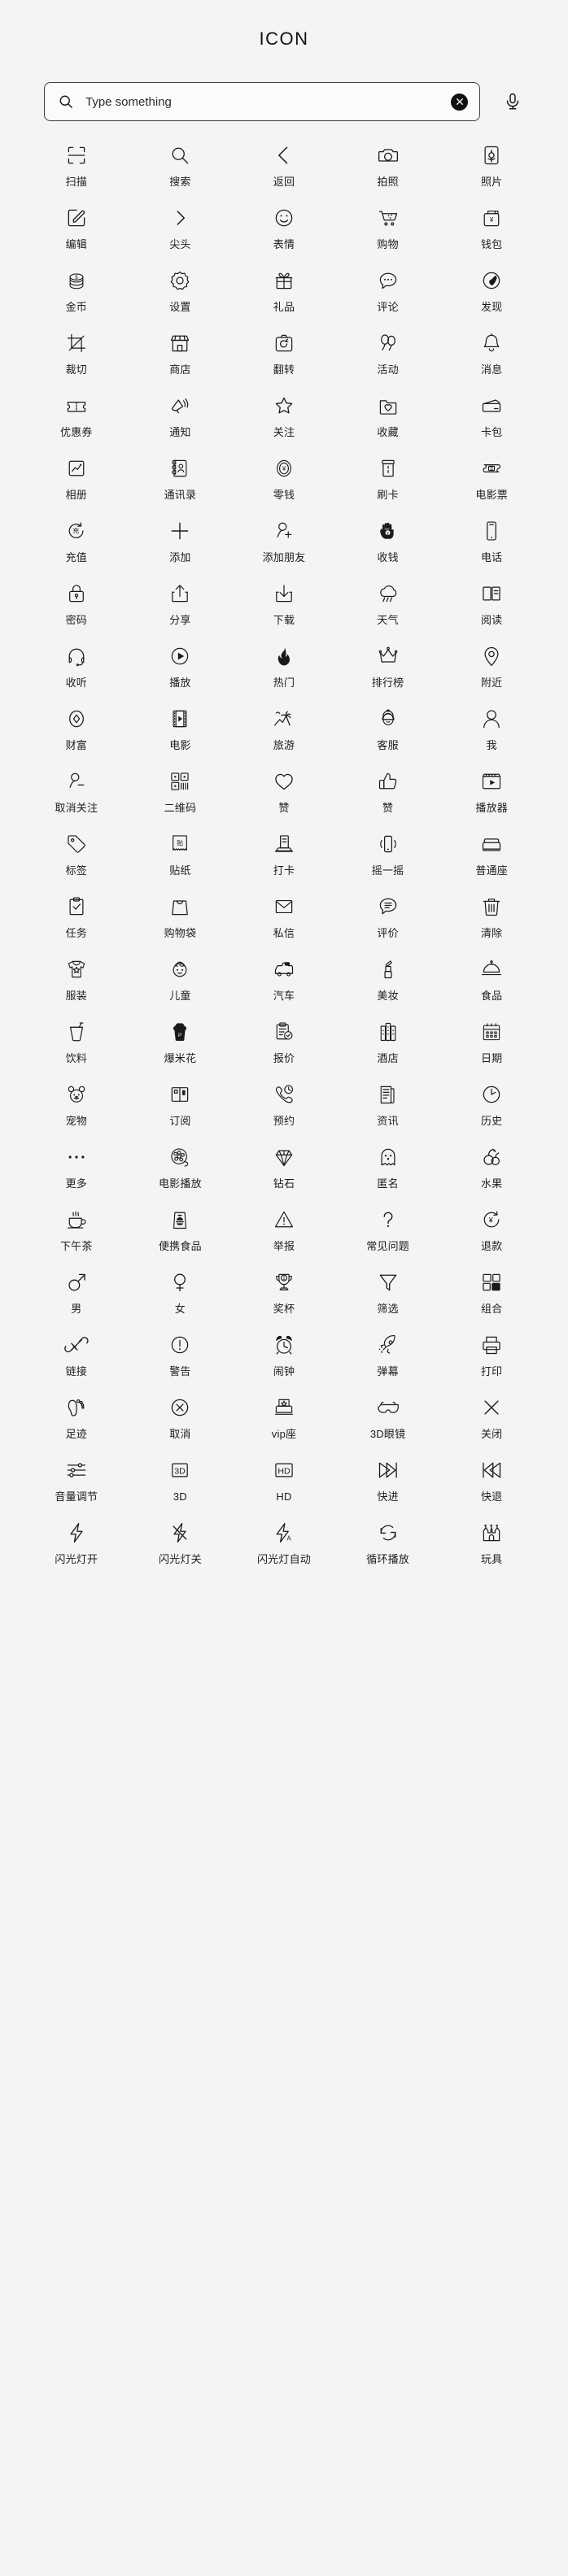 The height and width of the screenshot is (2576, 568). What do you see at coordinates (181, 923) in the screenshot?
I see `icon-cell: 购物袋` at bounding box center [181, 923].